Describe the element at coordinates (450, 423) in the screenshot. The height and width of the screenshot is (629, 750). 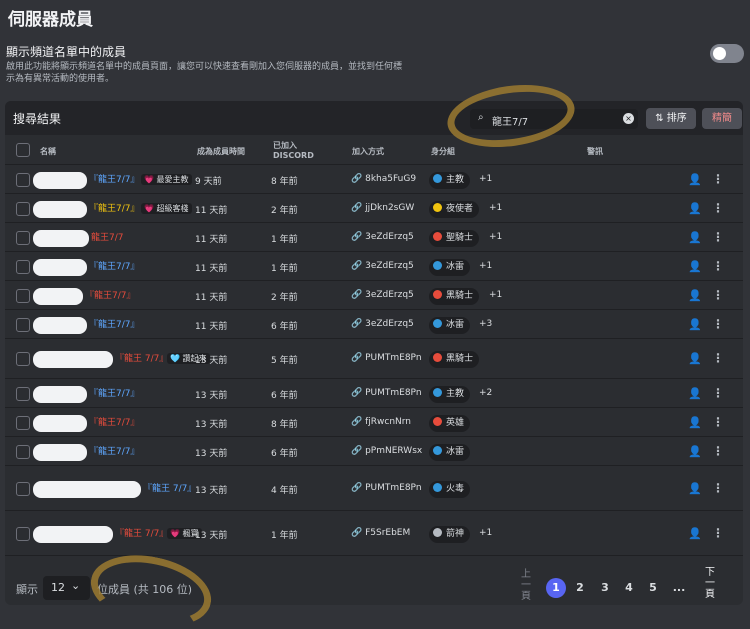
I see `role-pill: 英雄` at that location.